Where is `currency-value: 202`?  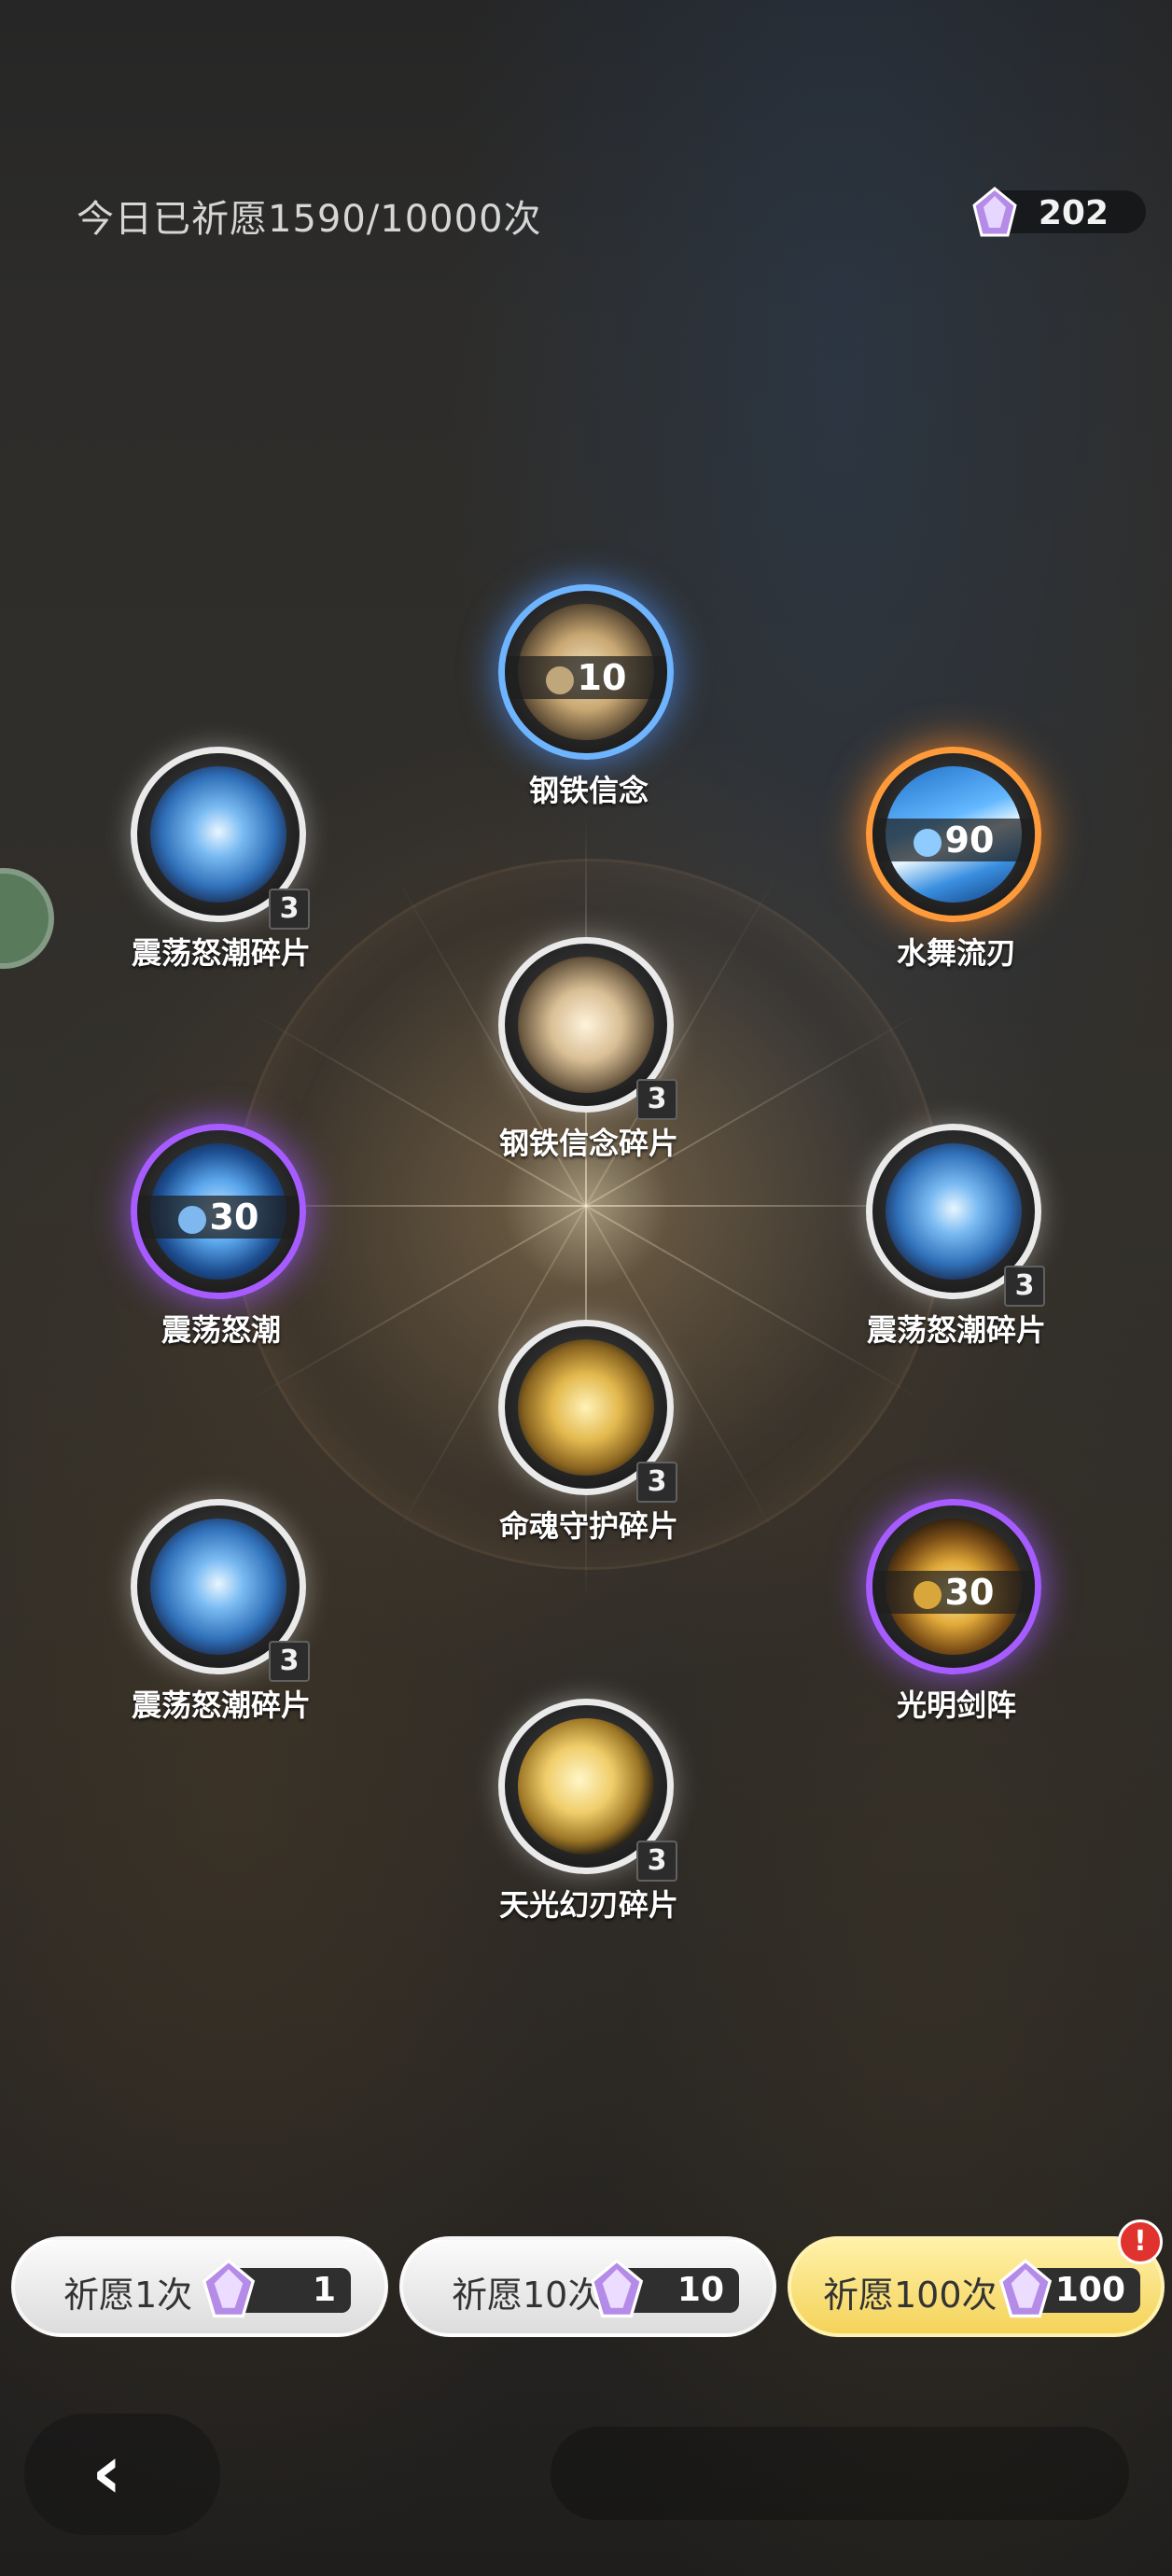
currency-value: 202 is located at coordinates (1073, 213).